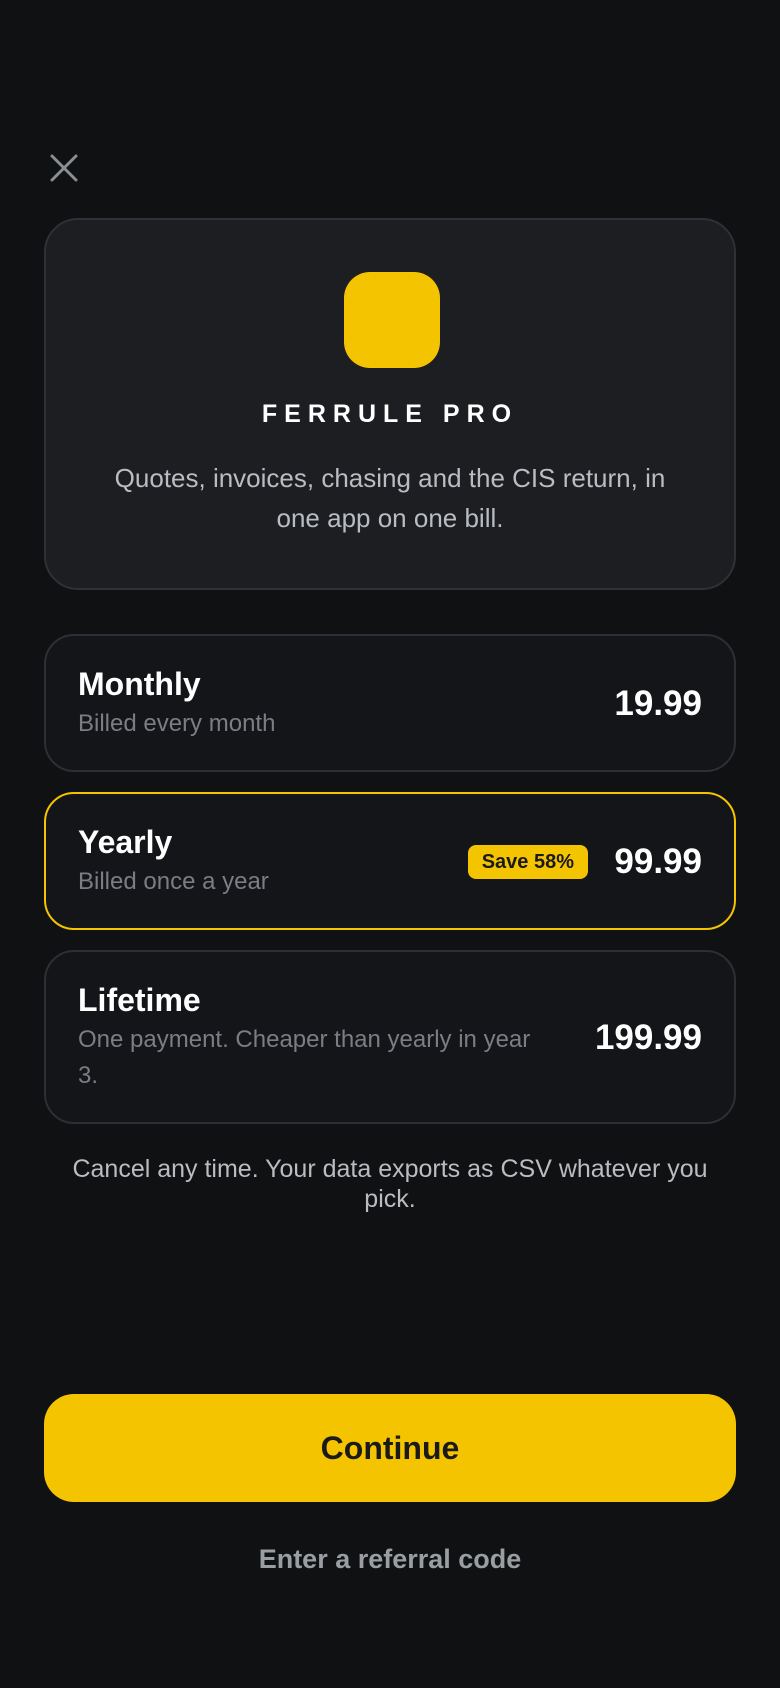  What do you see at coordinates (390, 414) in the screenshot?
I see `product-title: FERRULE PRO` at bounding box center [390, 414].